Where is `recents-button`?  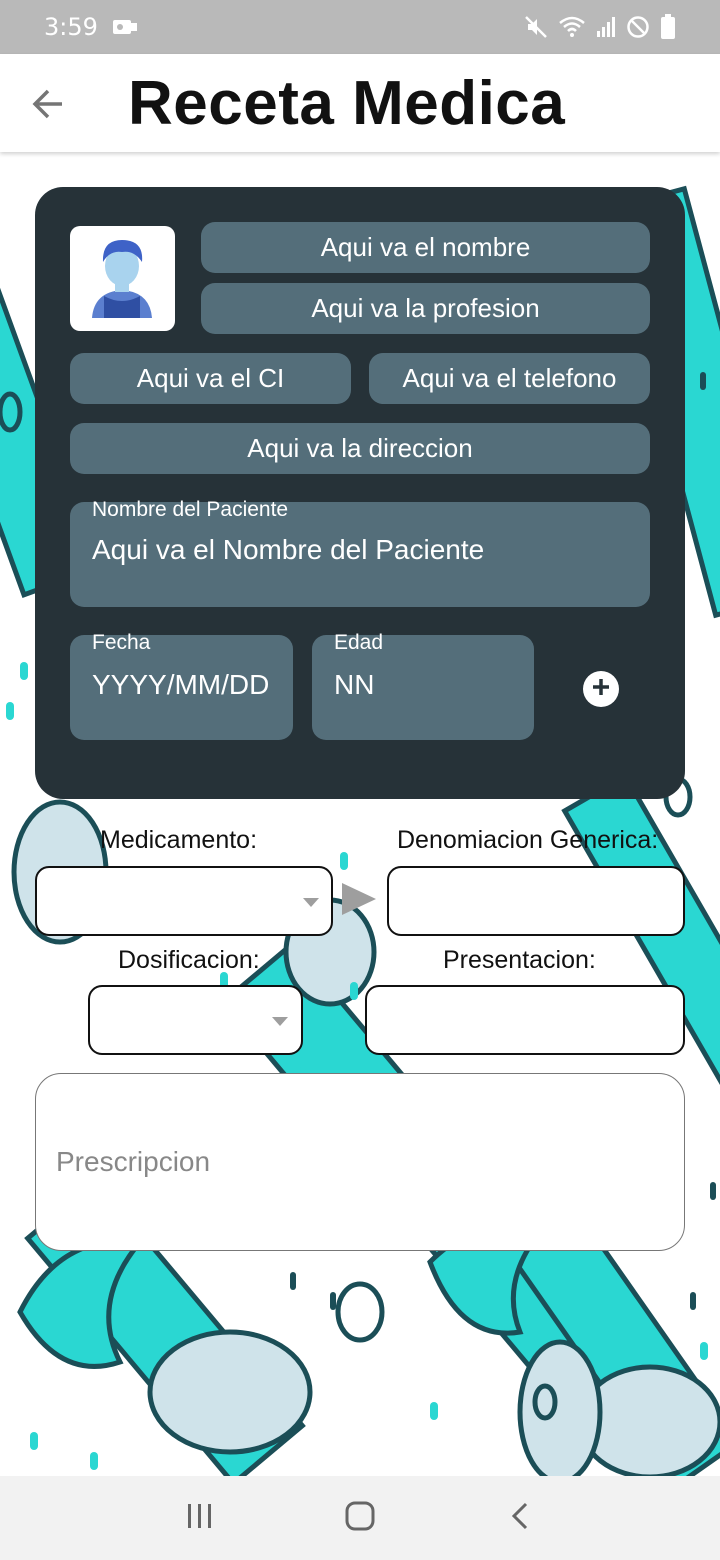
recents-button is located at coordinates (200, 1518).